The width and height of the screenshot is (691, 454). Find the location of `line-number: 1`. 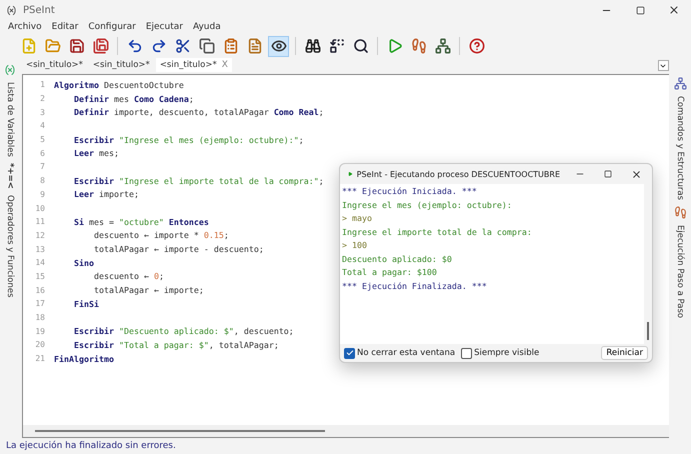

line-number: 1 is located at coordinates (42, 85).